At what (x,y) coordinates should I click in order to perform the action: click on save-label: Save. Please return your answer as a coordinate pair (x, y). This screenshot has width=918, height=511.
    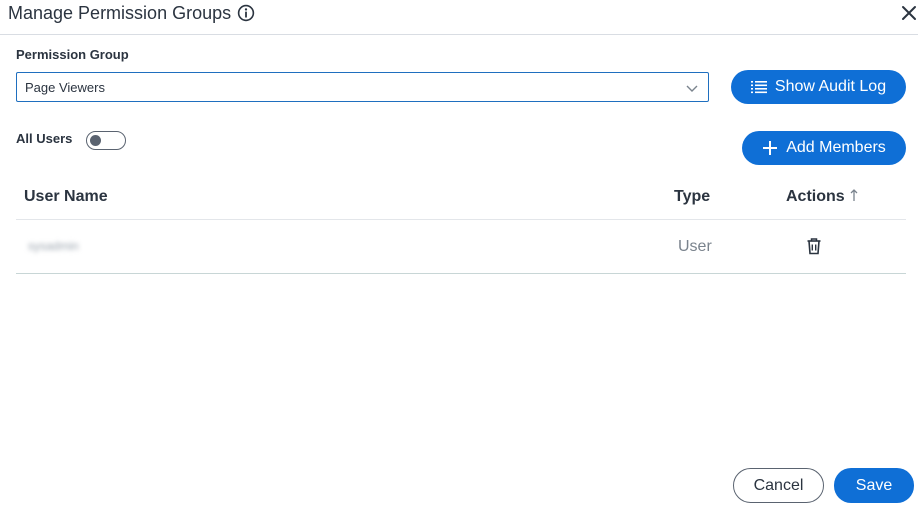
    Looking at the image, I should click on (874, 485).